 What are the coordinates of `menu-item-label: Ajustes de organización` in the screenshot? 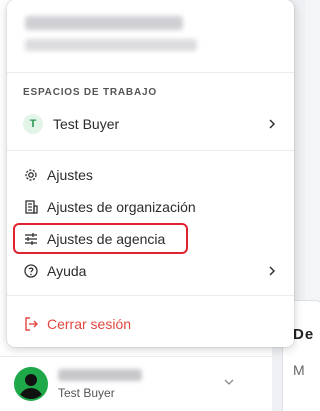 It's located at (121, 207).